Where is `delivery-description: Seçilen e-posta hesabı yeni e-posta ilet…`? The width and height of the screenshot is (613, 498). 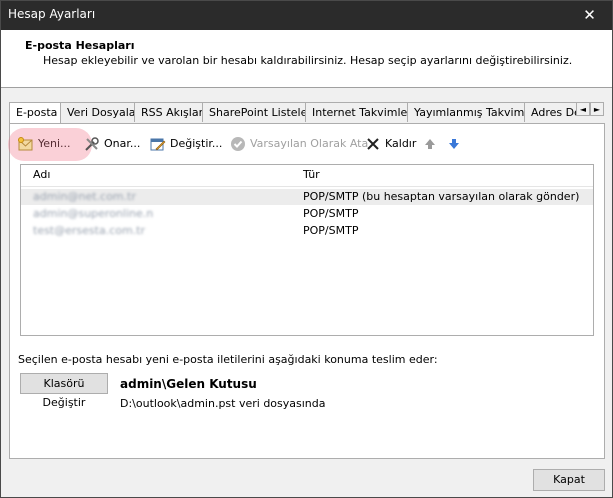 delivery-description: Seçilen e-posta hesabı yeni e-posta ilet… is located at coordinates (228, 359).